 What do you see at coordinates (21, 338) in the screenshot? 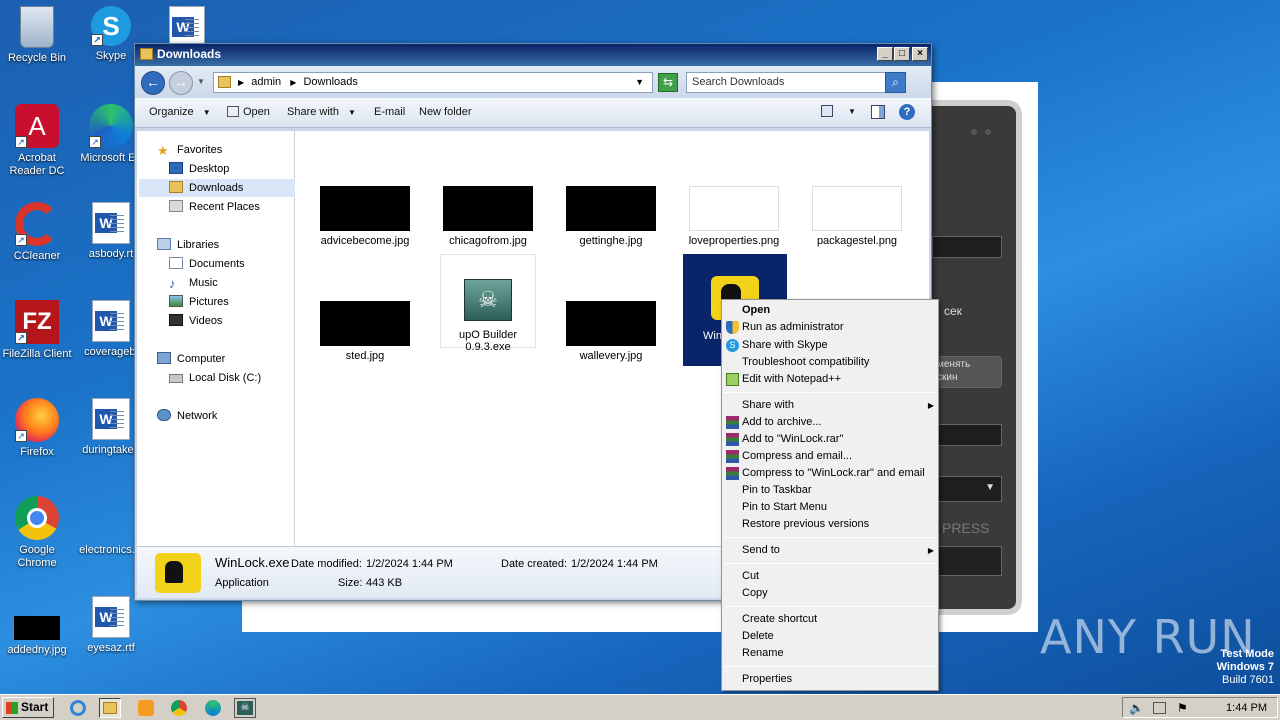
I see `shortcut-arrow-icon: ↗` at bounding box center [21, 338].